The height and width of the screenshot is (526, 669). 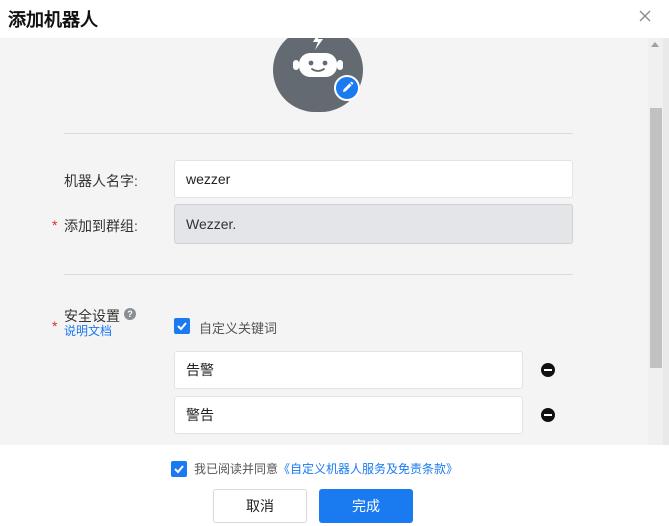 What do you see at coordinates (655, 44) in the screenshot?
I see `scroll-up-arrow-icon` at bounding box center [655, 44].